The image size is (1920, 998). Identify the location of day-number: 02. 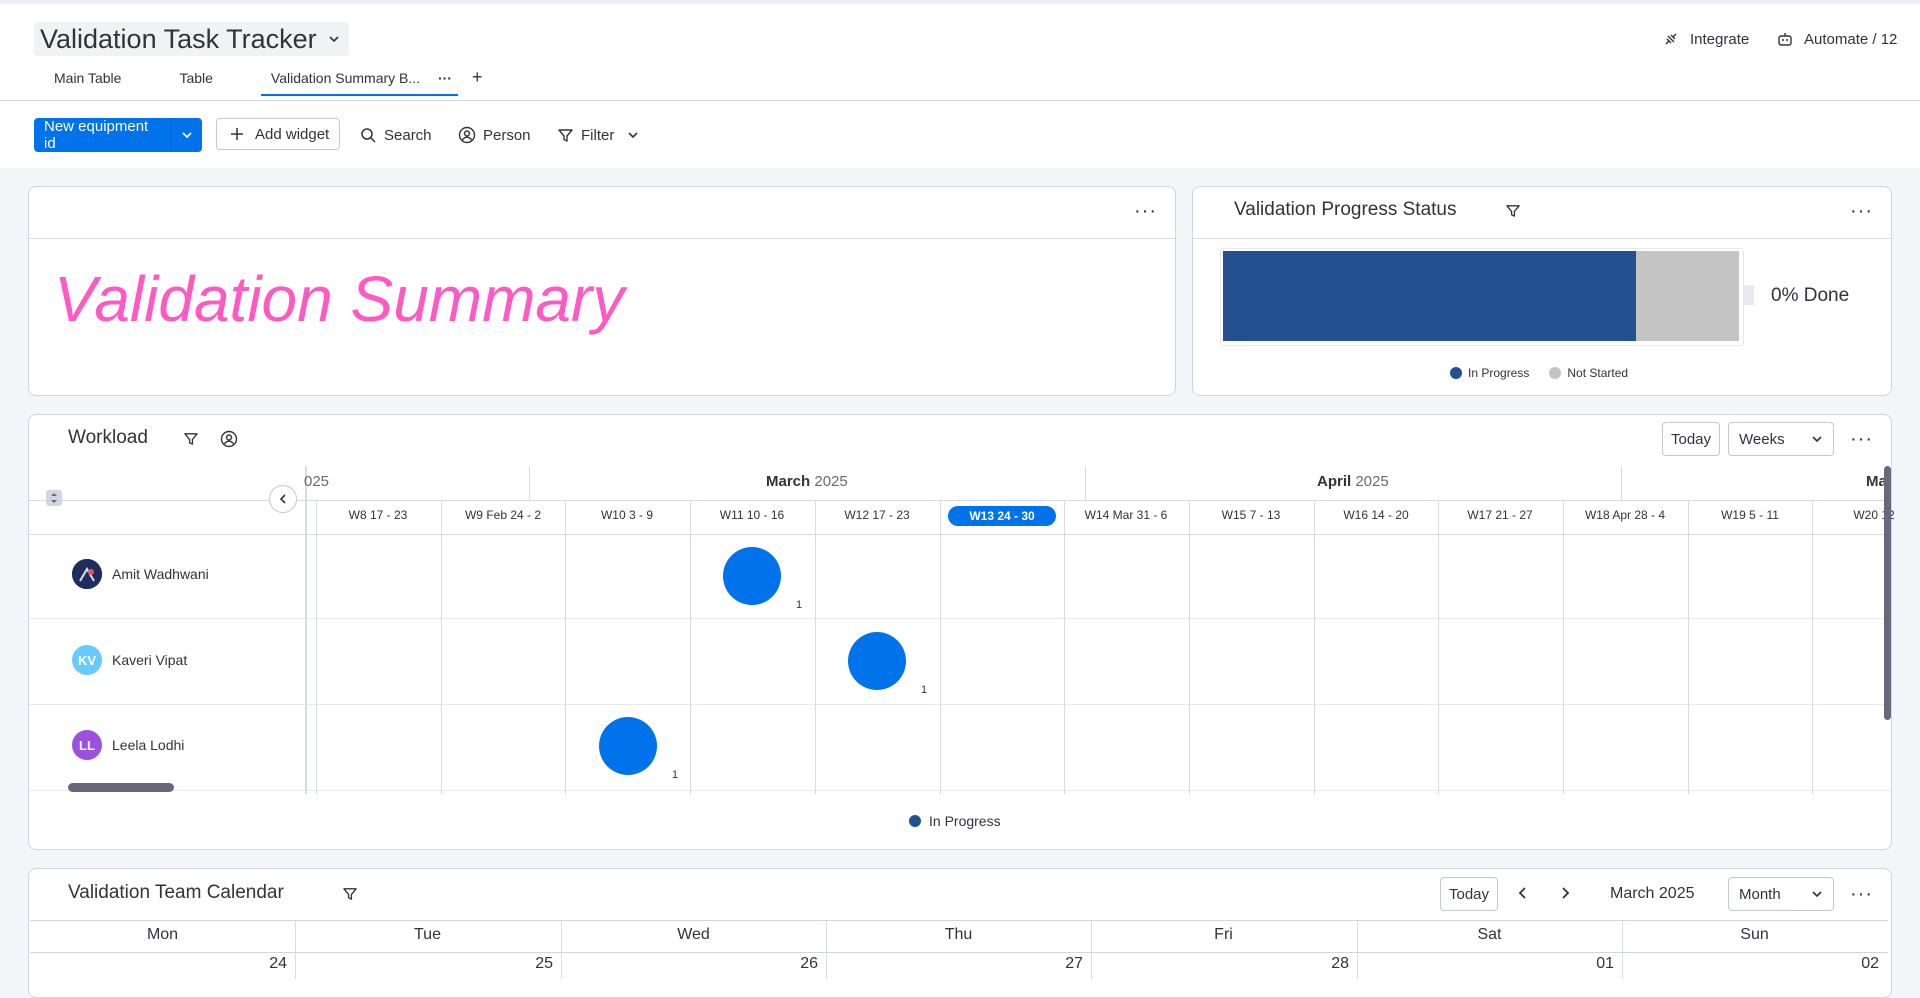
(1870, 963).